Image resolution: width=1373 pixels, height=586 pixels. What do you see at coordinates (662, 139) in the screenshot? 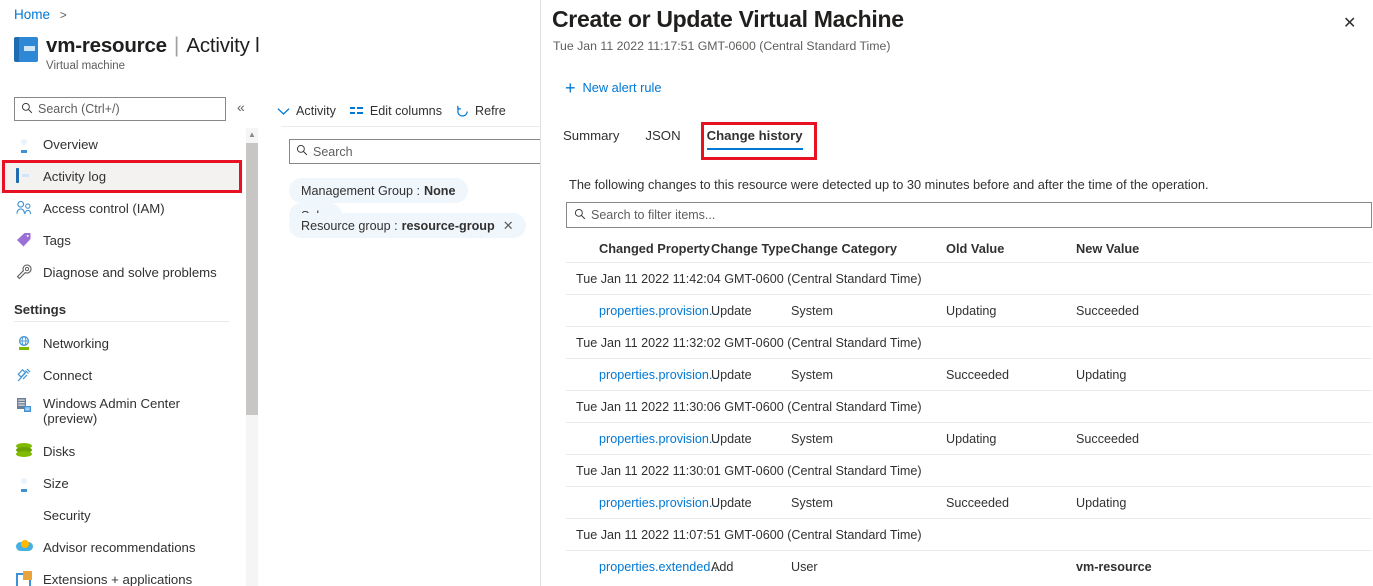
I see `tab-json: JSON` at bounding box center [662, 139].